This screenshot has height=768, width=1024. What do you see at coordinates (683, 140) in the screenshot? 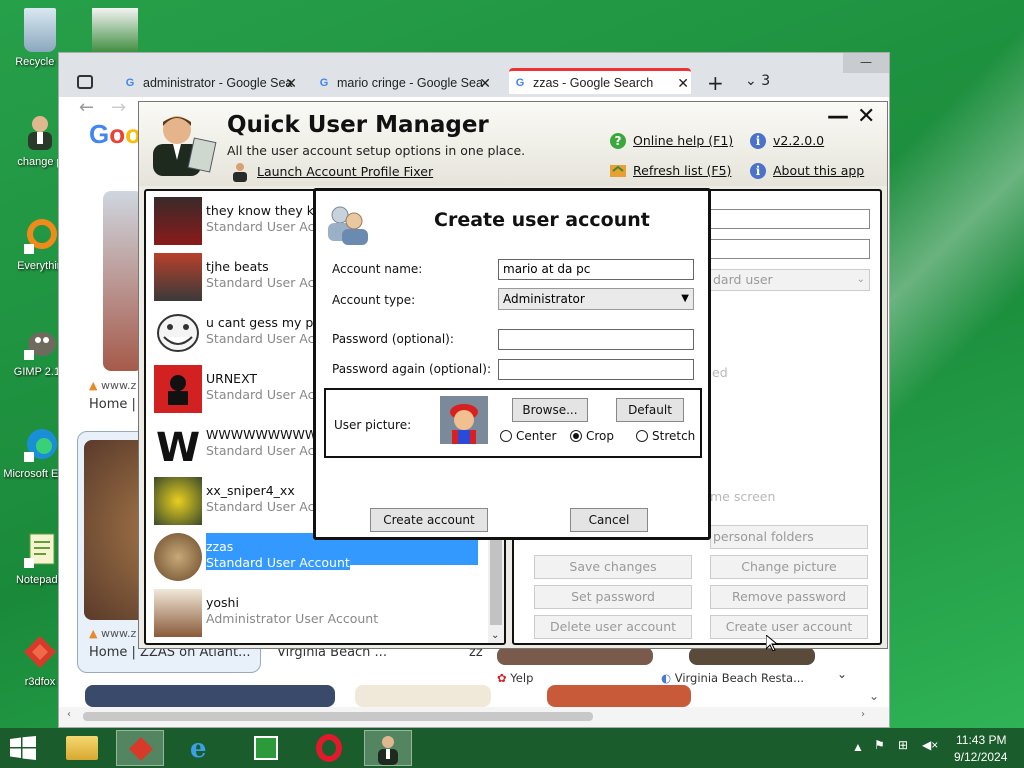
I see `online-help-link: Online help (F1)` at bounding box center [683, 140].